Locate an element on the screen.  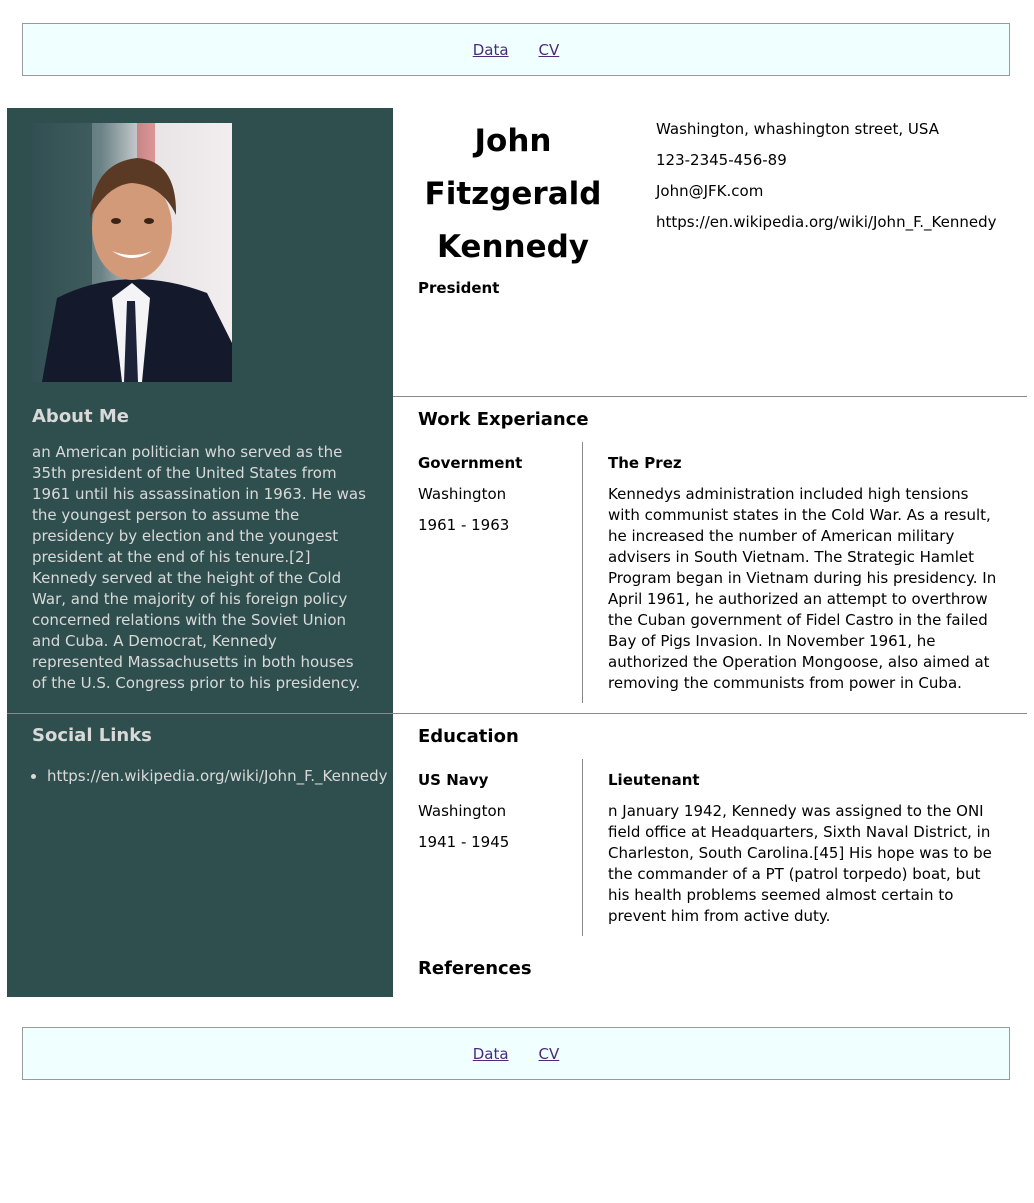
contact-phone: 123-2345-456-89 is located at coordinates (721, 160).